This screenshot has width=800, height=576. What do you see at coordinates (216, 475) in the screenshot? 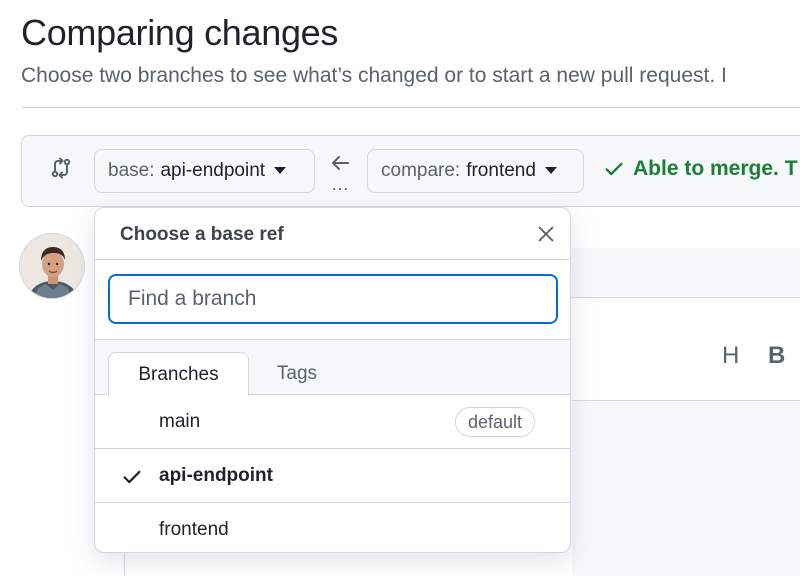
I see `branch-name: api-endpoint` at bounding box center [216, 475].